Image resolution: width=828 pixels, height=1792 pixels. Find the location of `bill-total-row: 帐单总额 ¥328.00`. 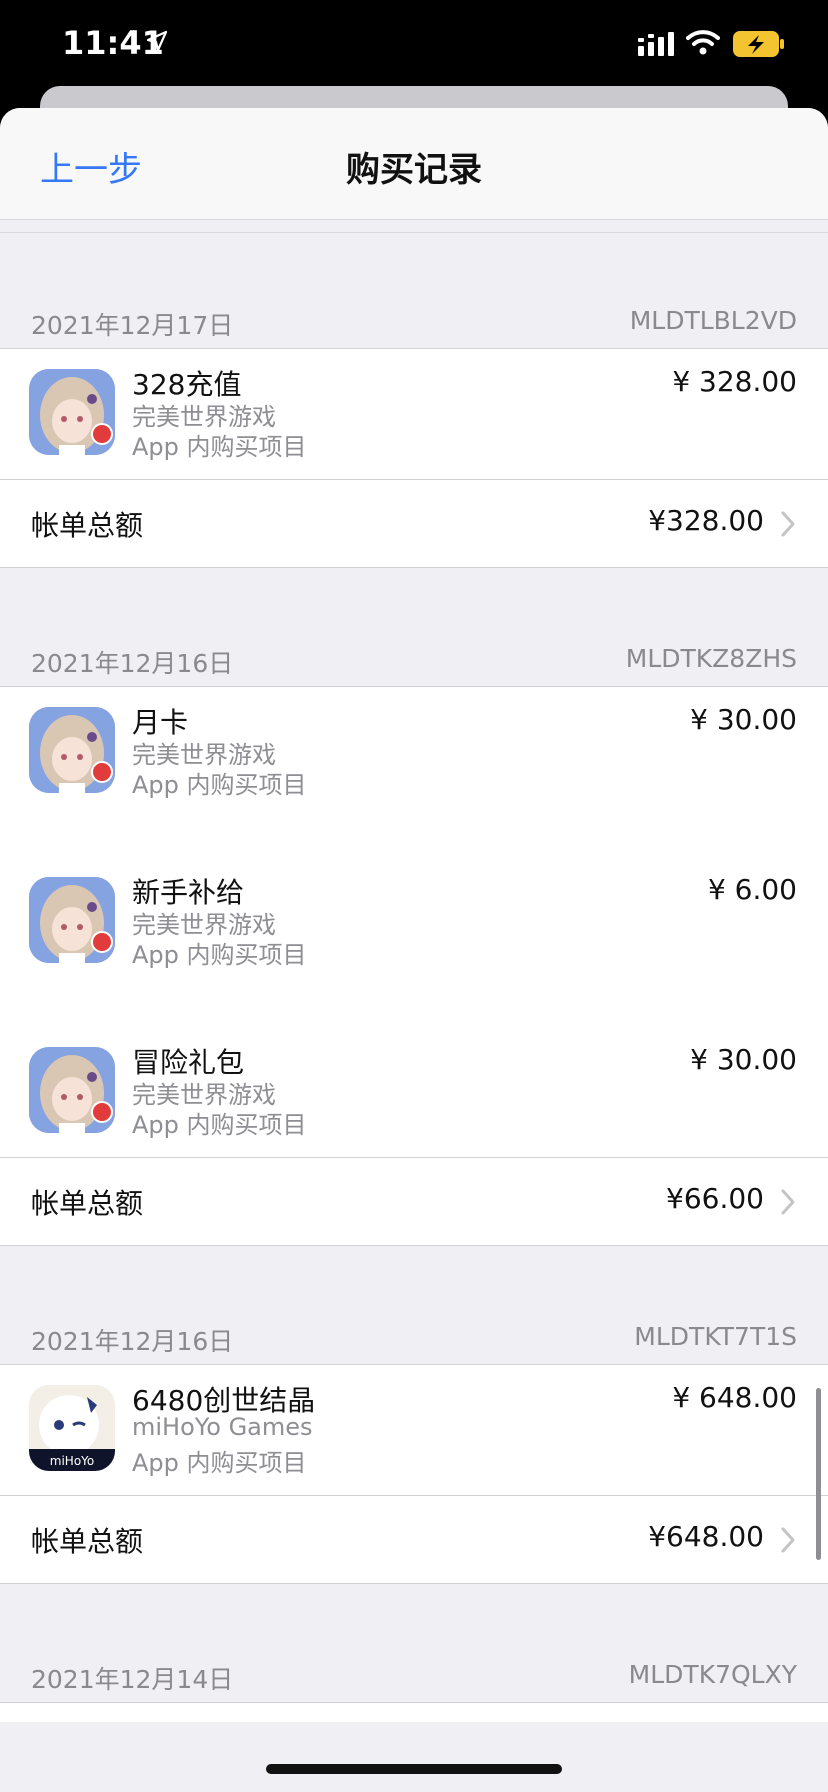

bill-total-row: 帐单总额 ¥328.00 is located at coordinates (414, 524).